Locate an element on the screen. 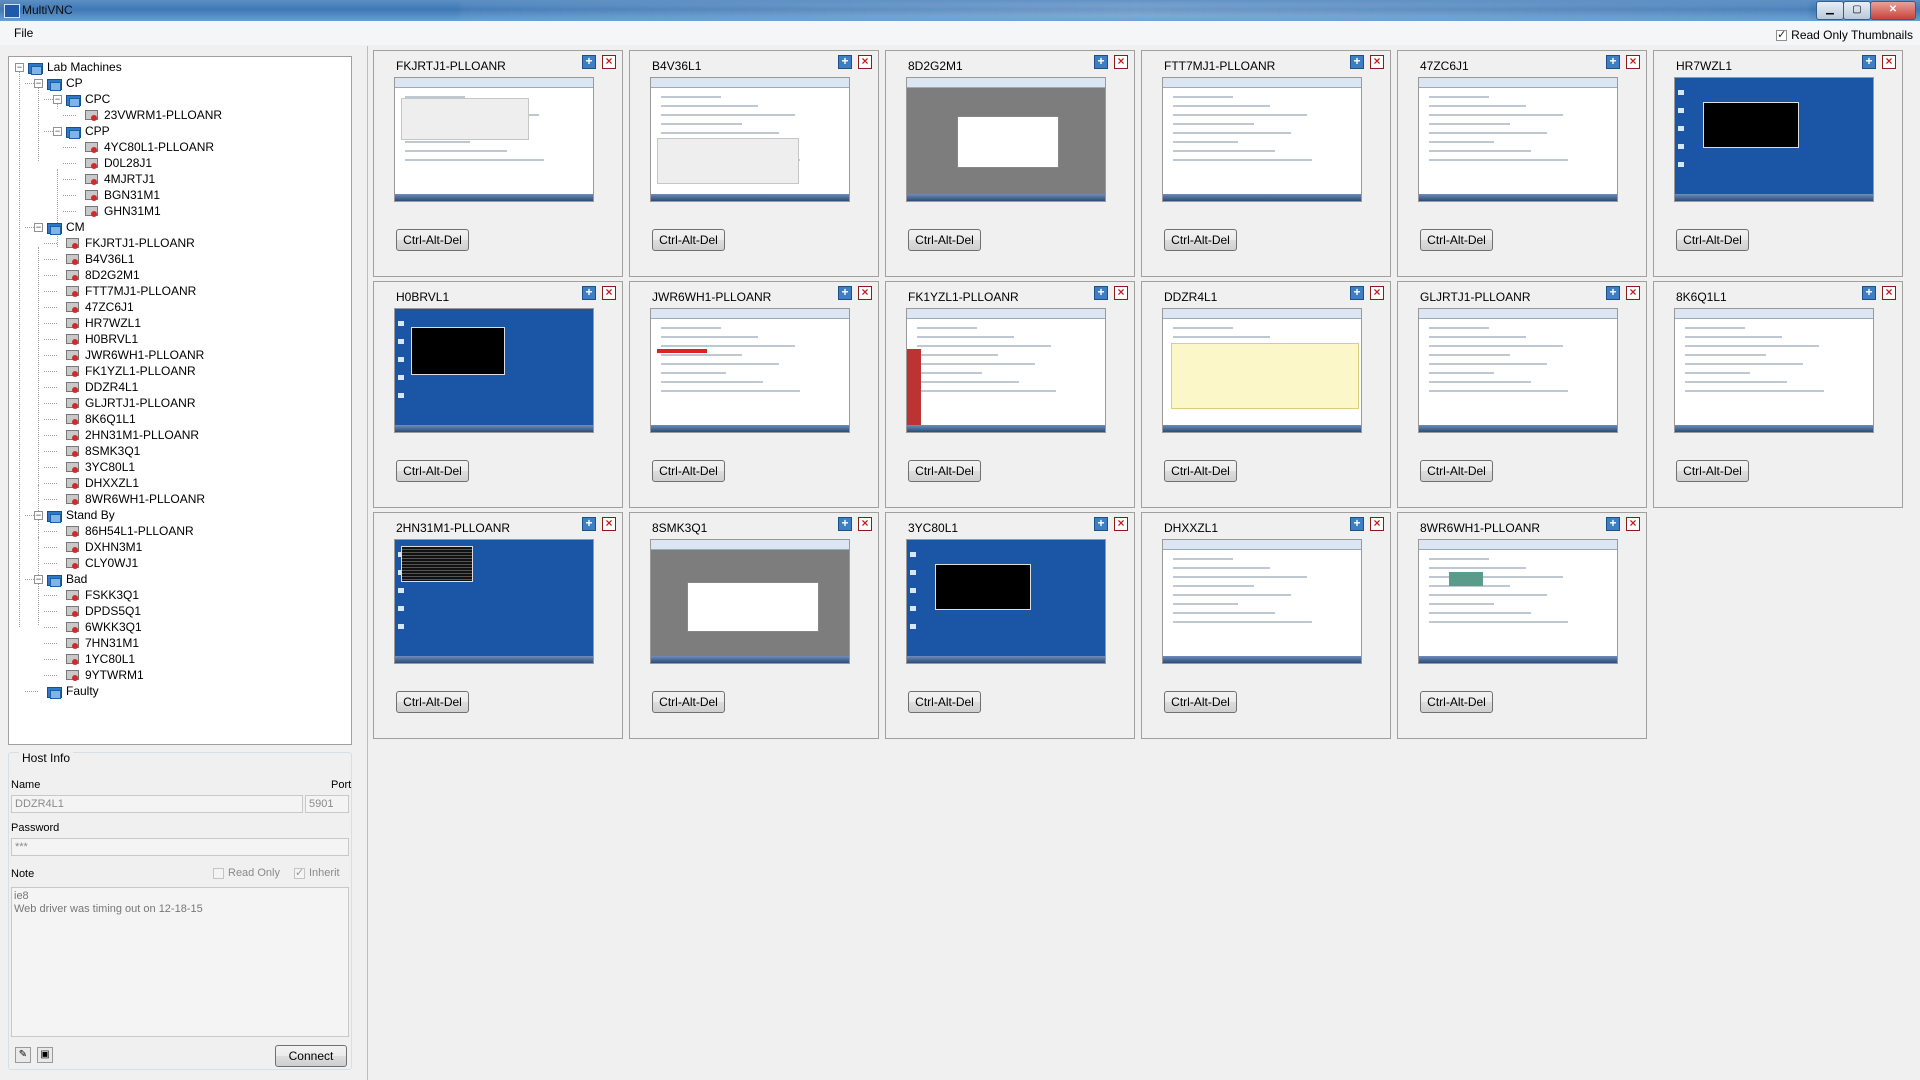  tree-node-lab-machines: − Lab Machines is located at coordinates (68, 67).